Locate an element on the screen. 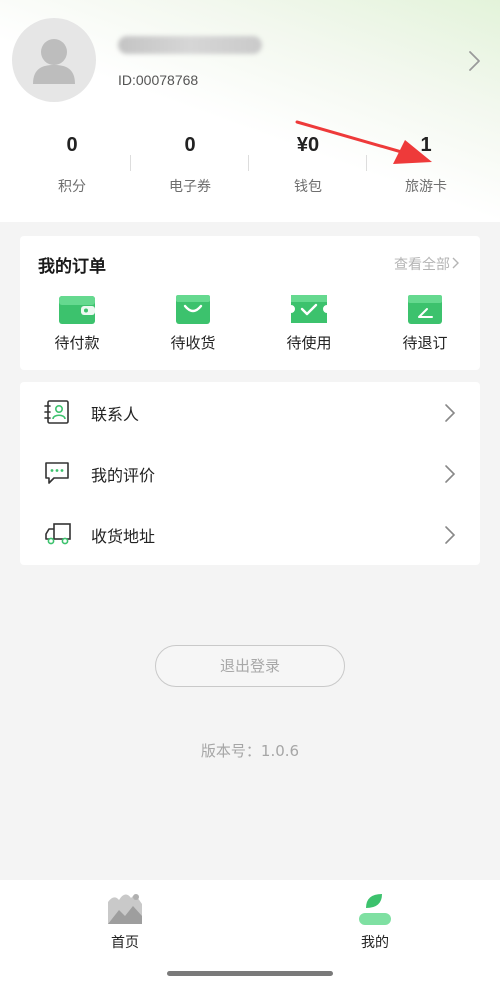 The image size is (500, 982). stats-row: 0 积分 0 电子券 ¥0 钱包 1 旅游卡 is located at coordinates (250, 165).